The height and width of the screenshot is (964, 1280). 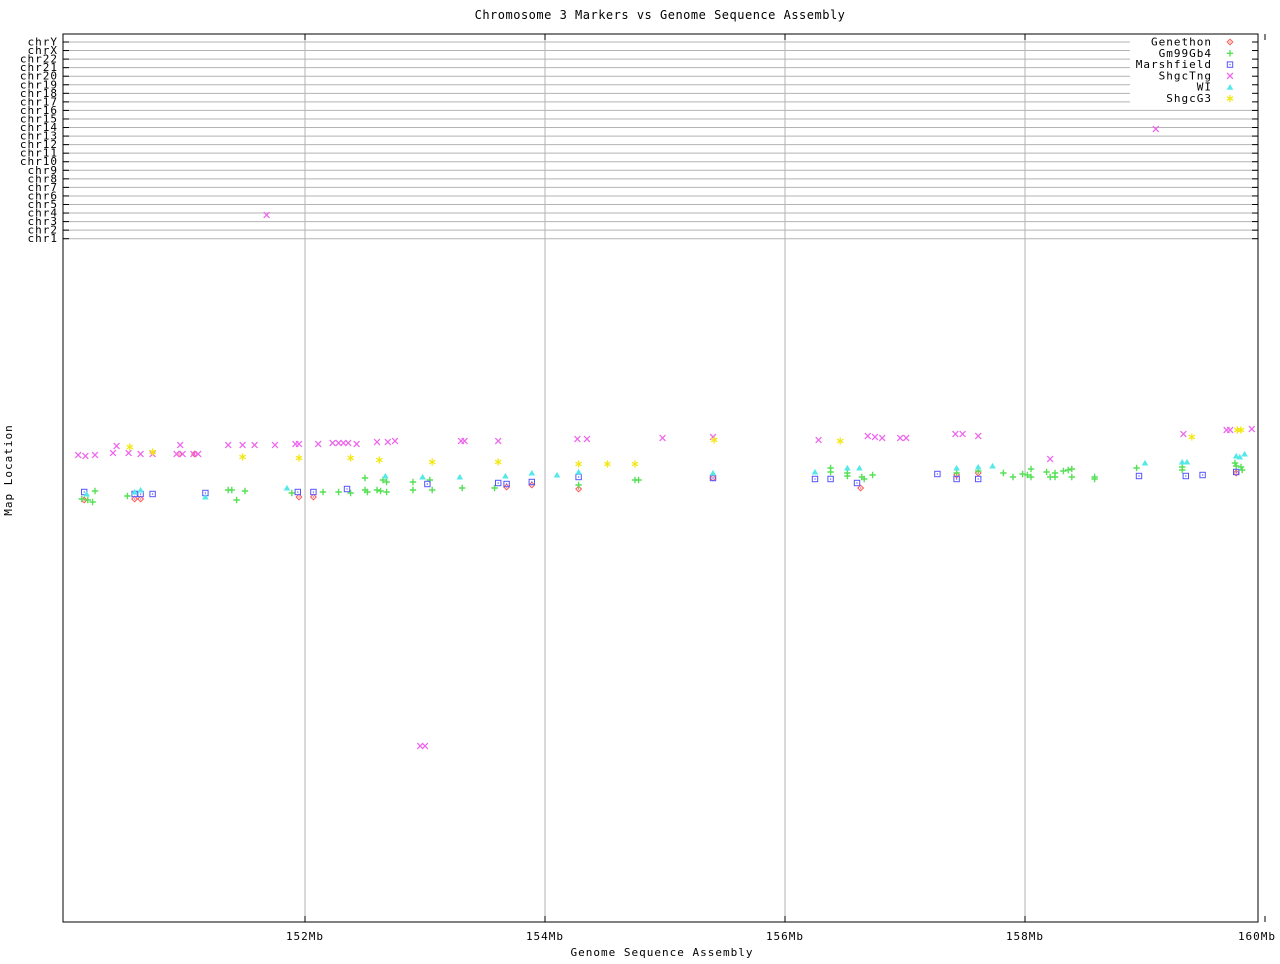 What do you see at coordinates (1189, 98) in the screenshot?
I see `legend-label: ShgcG3` at bounding box center [1189, 98].